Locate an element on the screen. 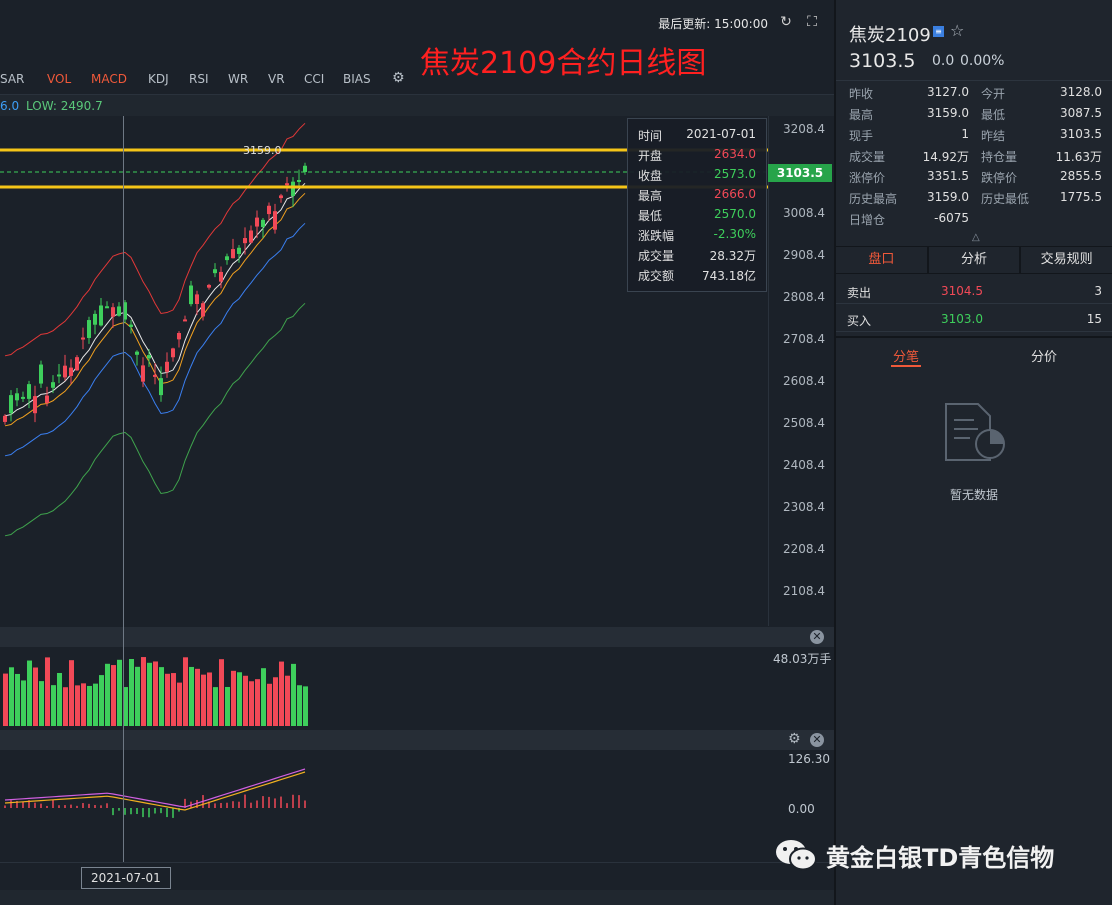 This screenshot has width=1112, height=905. stat-value: 1 is located at coordinates (965, 134).